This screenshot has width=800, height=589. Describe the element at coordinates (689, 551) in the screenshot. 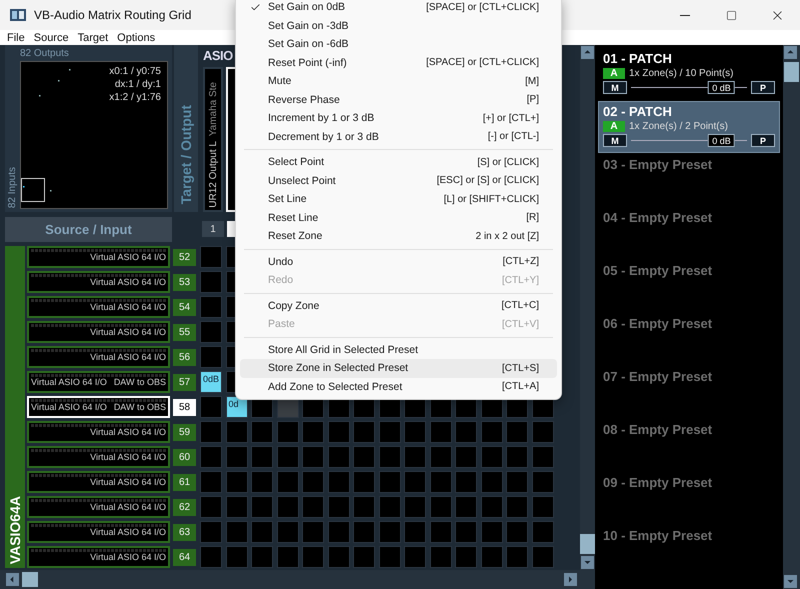

I see `preset-item: 10 - Empty Preset` at that location.